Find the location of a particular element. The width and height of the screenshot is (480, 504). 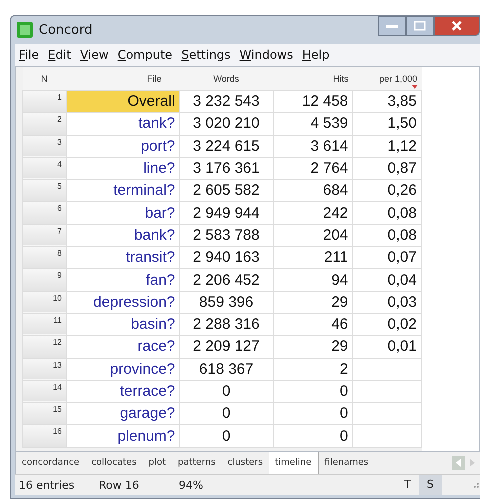

menu-item: Windows is located at coordinates (267, 55).